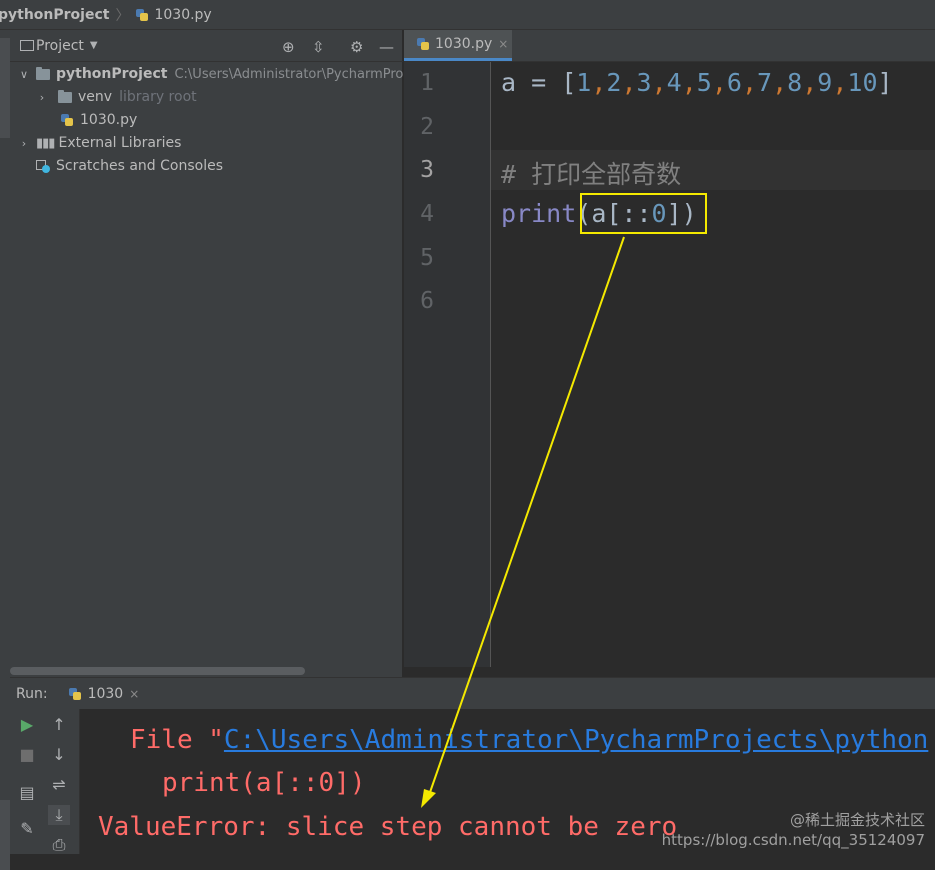  I want to click on code-number: 8, so click(795, 82).